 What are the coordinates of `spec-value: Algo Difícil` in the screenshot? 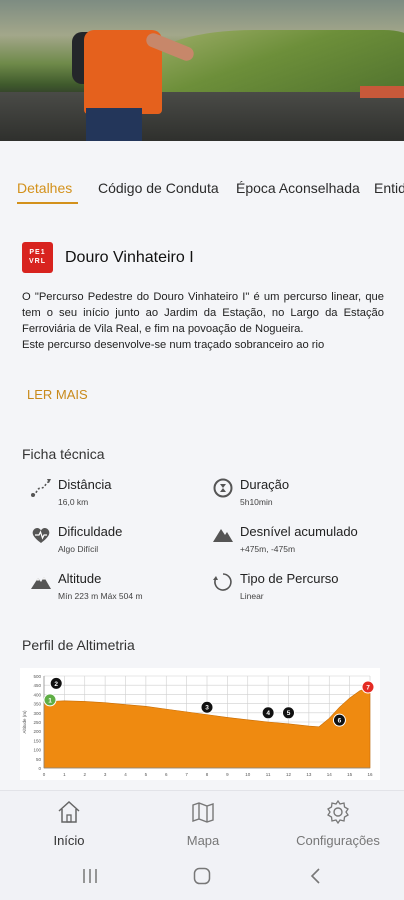 It's located at (78, 549).